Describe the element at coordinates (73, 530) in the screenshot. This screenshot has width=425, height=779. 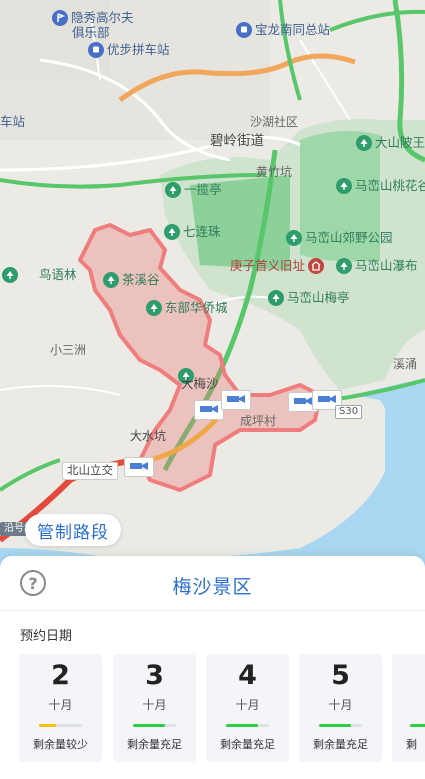
I see `restricted-road-button: 管制路段` at that location.